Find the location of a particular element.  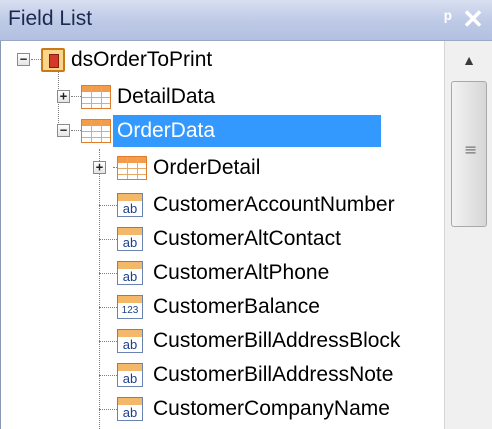

tree-node-field: ab CustomerBillAddressNote is located at coordinates (223, 375).